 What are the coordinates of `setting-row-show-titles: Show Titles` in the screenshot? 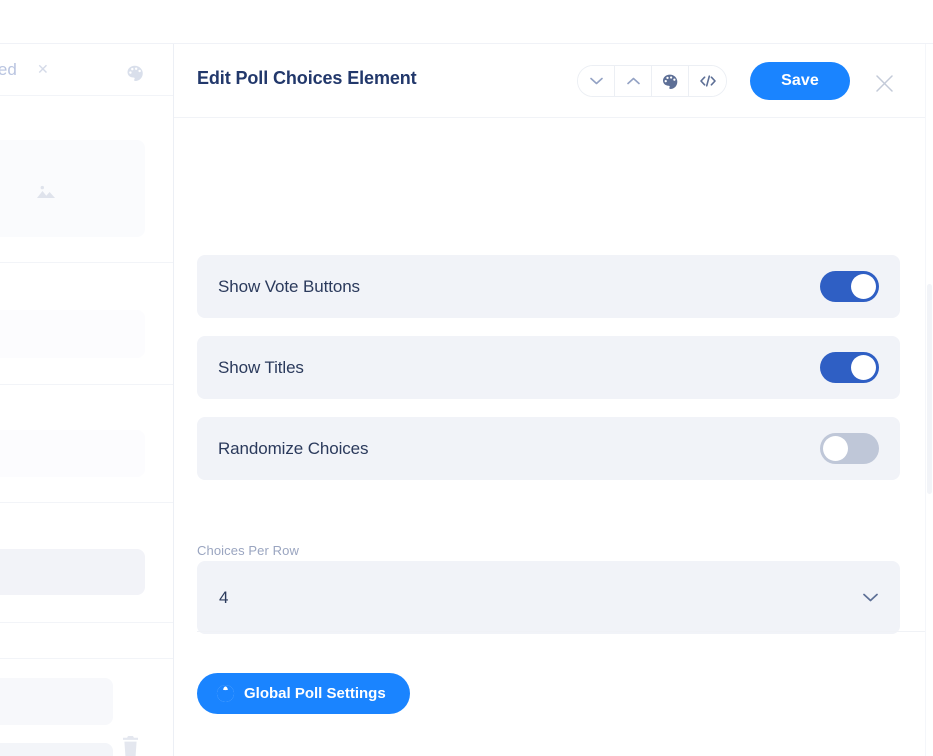 It's located at (548, 367).